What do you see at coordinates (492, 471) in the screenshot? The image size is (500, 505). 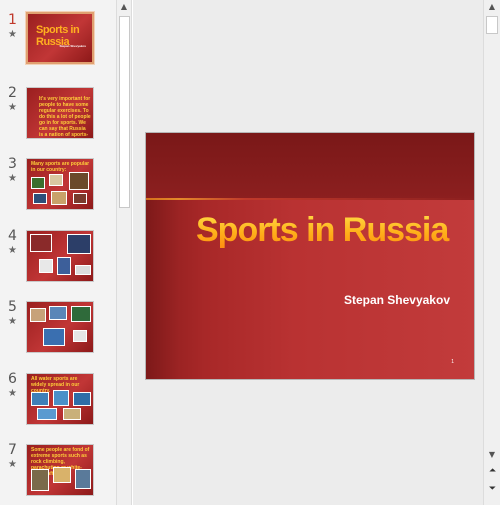 I see `previous-slide-icon: ⏶` at bounding box center [492, 471].